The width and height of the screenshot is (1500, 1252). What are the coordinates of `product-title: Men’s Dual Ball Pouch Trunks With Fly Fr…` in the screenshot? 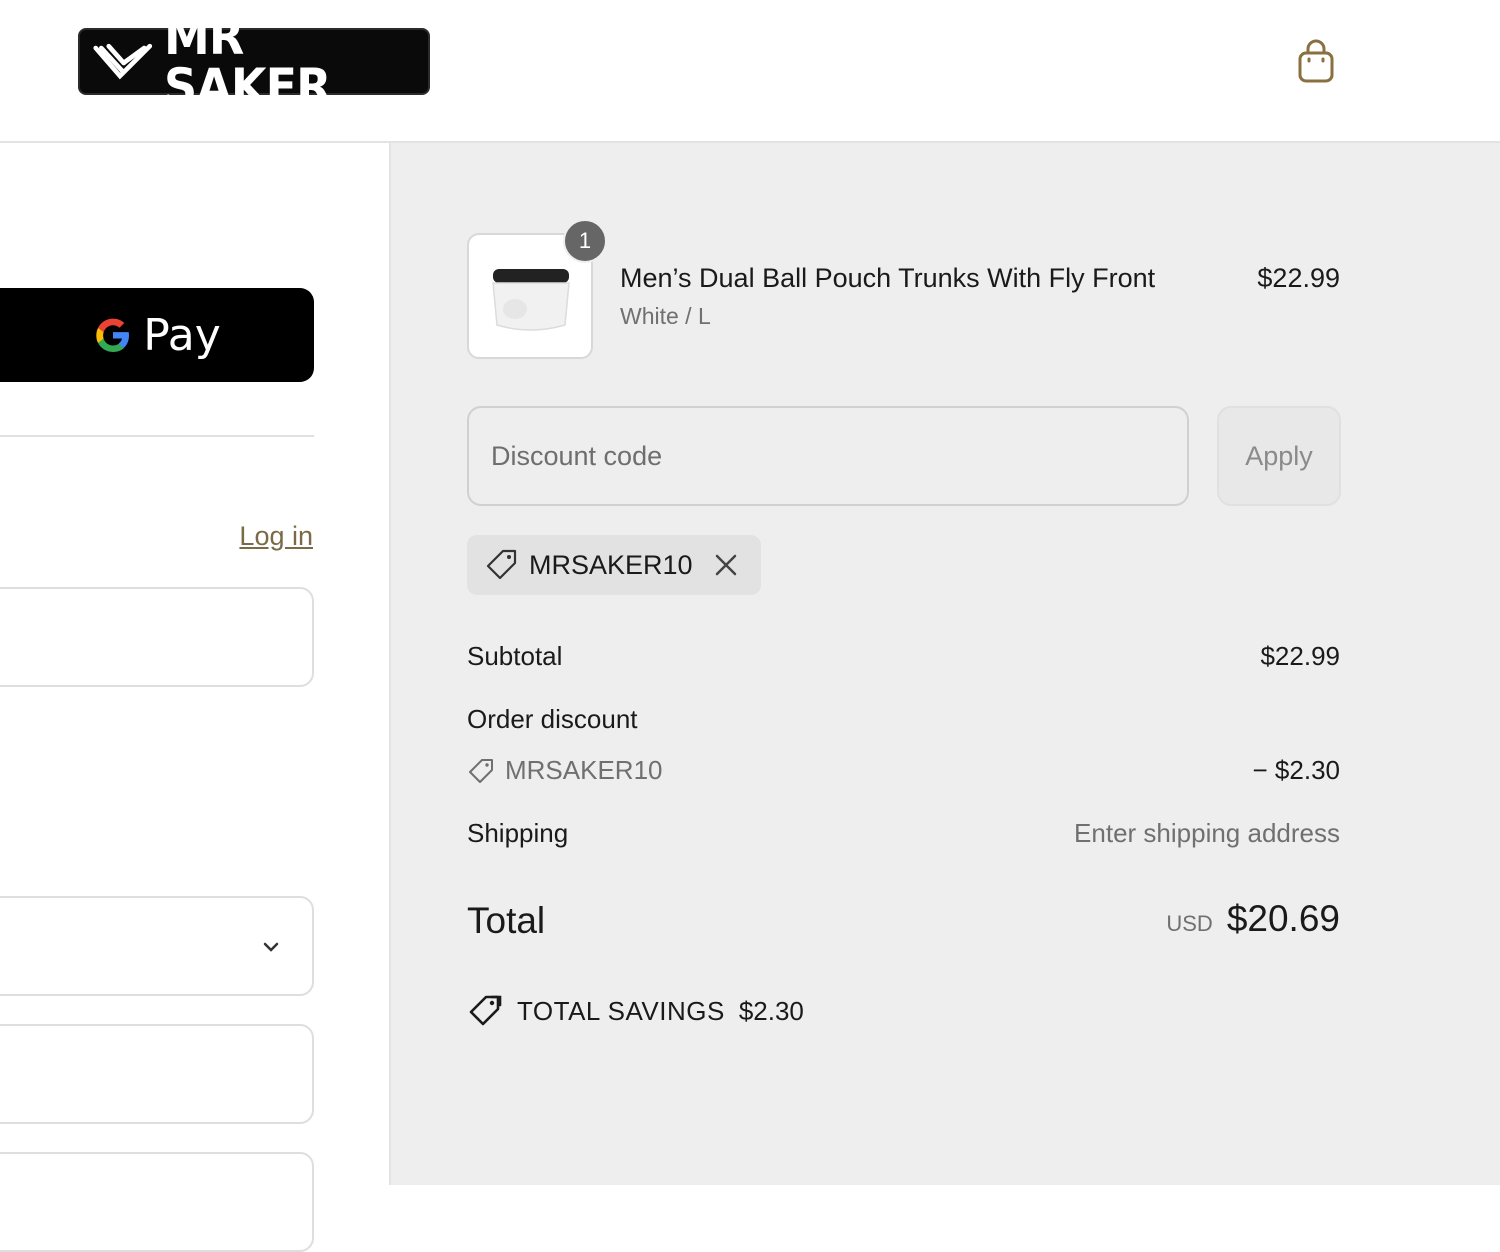 It's located at (888, 278).